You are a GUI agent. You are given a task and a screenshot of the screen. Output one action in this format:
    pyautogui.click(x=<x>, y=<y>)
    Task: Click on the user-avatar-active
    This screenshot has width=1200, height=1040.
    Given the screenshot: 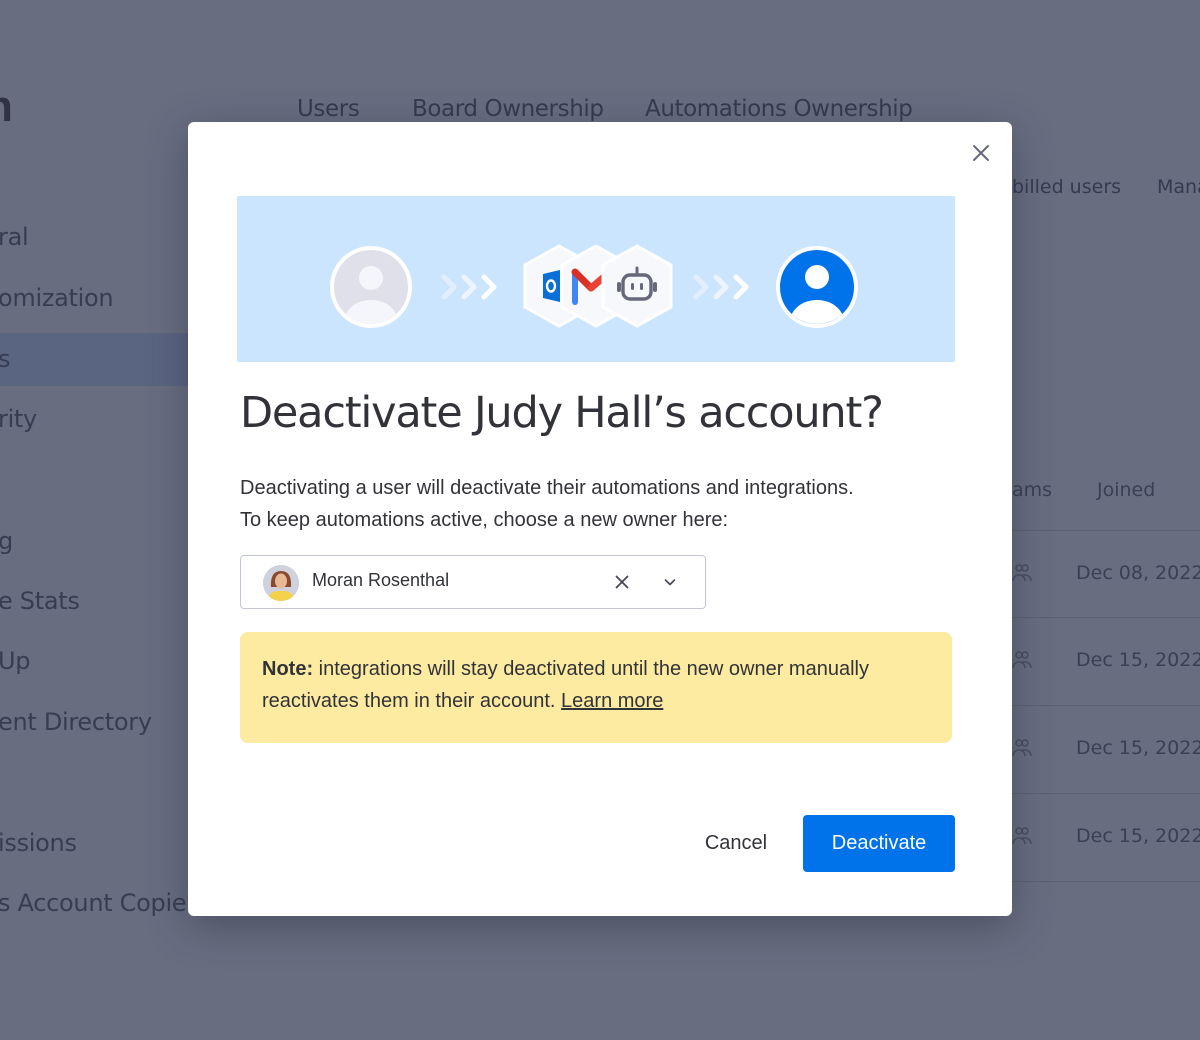 What is the action you would take?
    pyautogui.click(x=817, y=287)
    